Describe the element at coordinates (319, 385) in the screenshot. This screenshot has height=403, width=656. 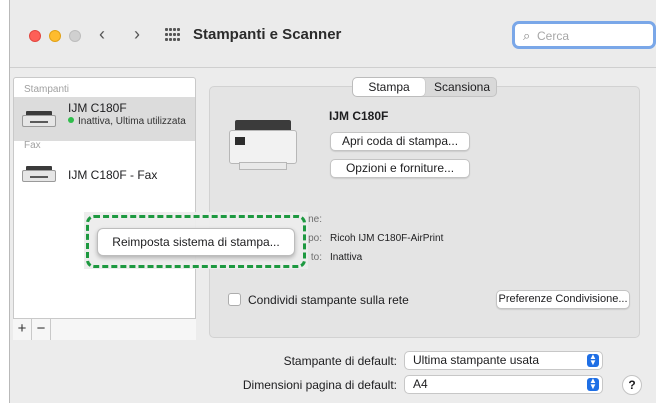
I see `default-paper-size-label: Dimensioni pagina di default:` at that location.